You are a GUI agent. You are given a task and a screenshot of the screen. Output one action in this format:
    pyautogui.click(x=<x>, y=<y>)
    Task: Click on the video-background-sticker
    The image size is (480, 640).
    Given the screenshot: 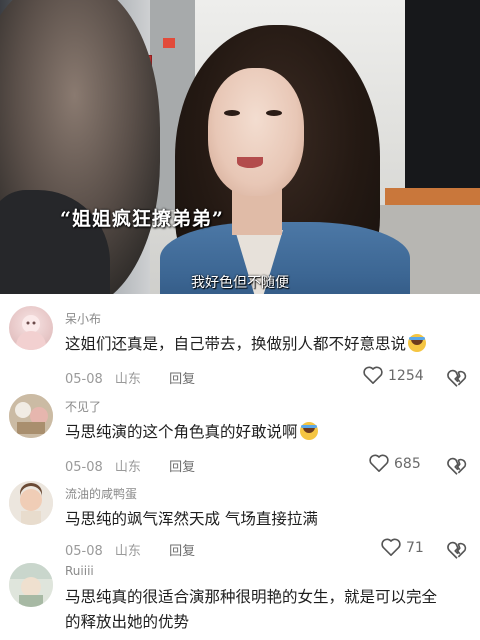 What is the action you would take?
    pyautogui.click(x=169, y=43)
    